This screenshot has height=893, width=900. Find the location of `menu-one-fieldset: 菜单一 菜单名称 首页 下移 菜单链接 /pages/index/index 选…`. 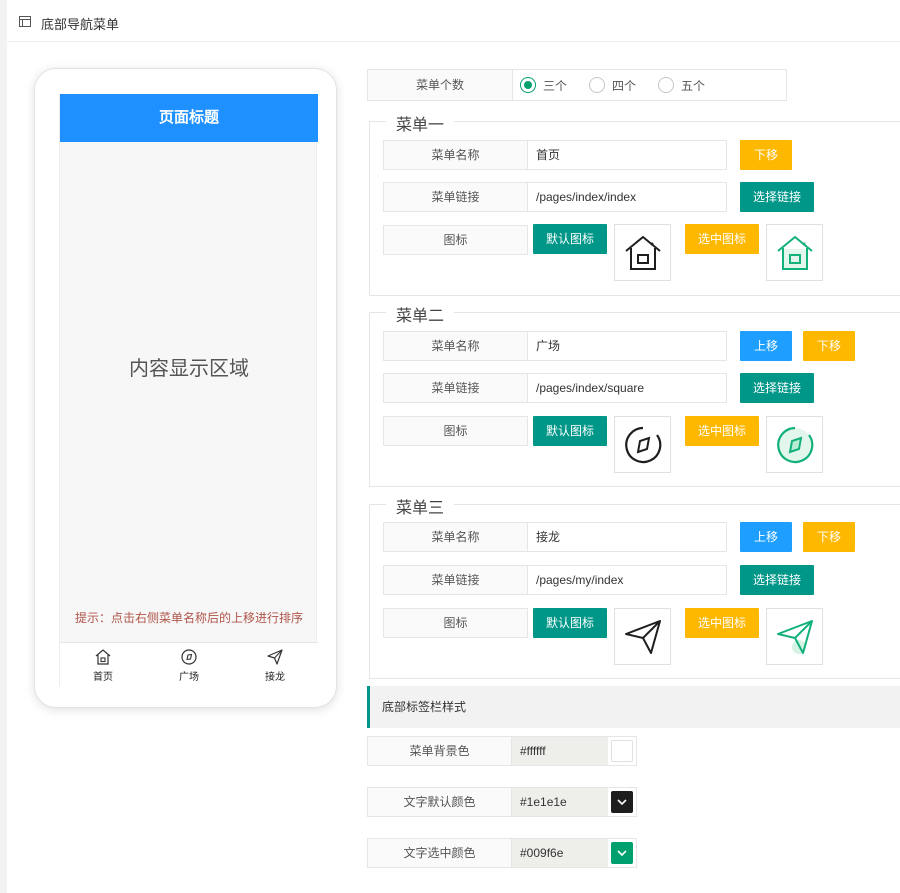

menu-one-fieldset: 菜单一 菜单名称 首页 下移 菜单链接 /pages/index/index 选… is located at coordinates (634, 203).